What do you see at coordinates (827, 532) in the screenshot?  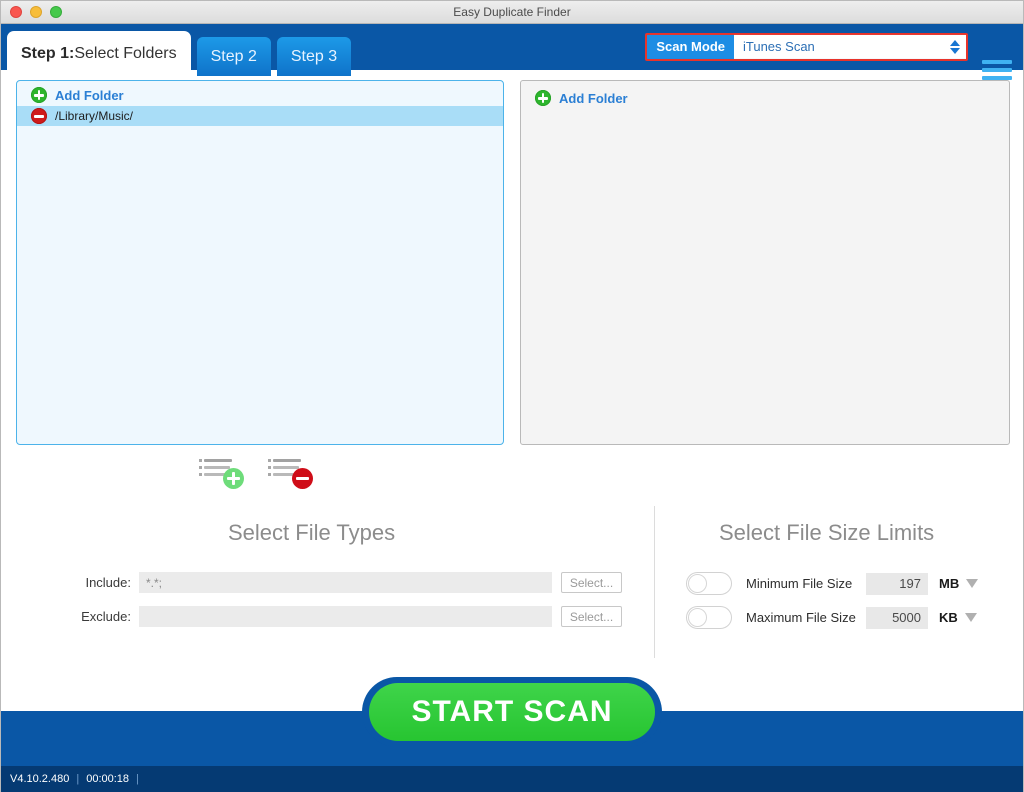 I see `file-size-title: Select File Size Limits` at bounding box center [827, 532].